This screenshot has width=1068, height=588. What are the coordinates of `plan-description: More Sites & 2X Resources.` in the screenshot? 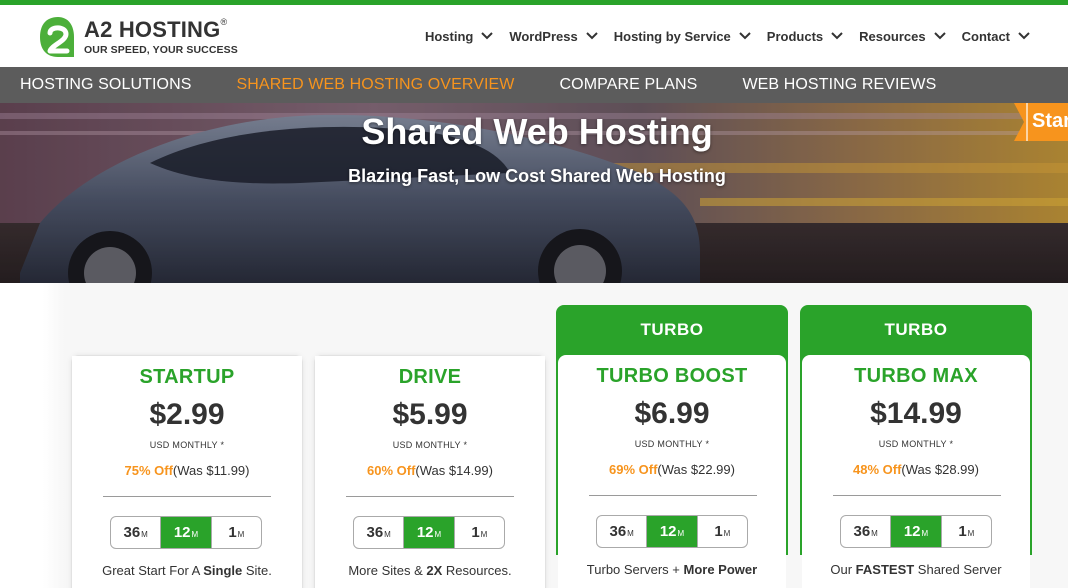 It's located at (430, 570).